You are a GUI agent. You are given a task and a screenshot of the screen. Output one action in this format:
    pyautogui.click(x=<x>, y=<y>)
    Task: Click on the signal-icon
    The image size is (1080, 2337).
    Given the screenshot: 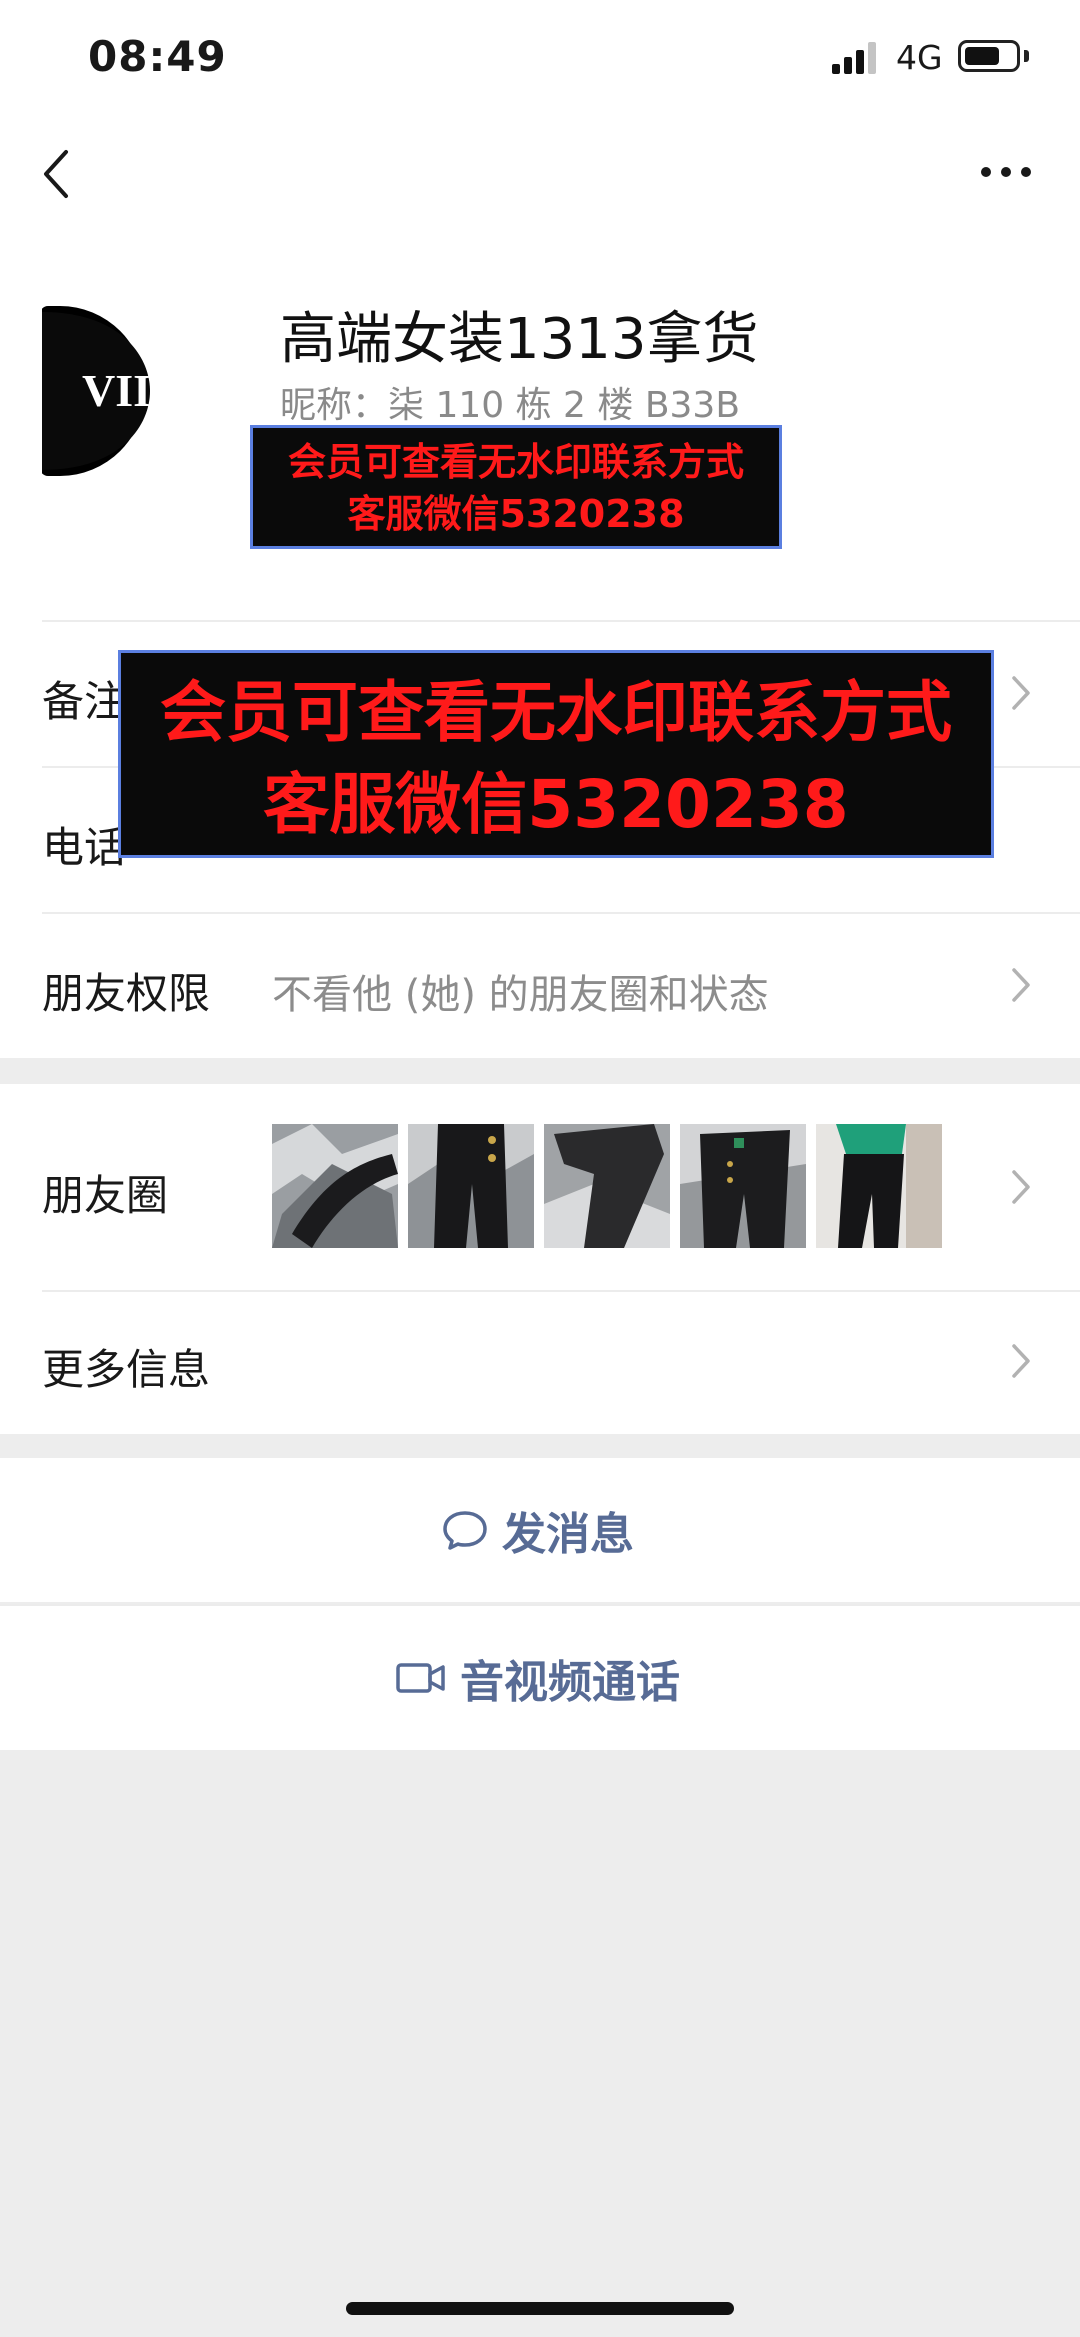 What is the action you would take?
    pyautogui.click(x=854, y=58)
    